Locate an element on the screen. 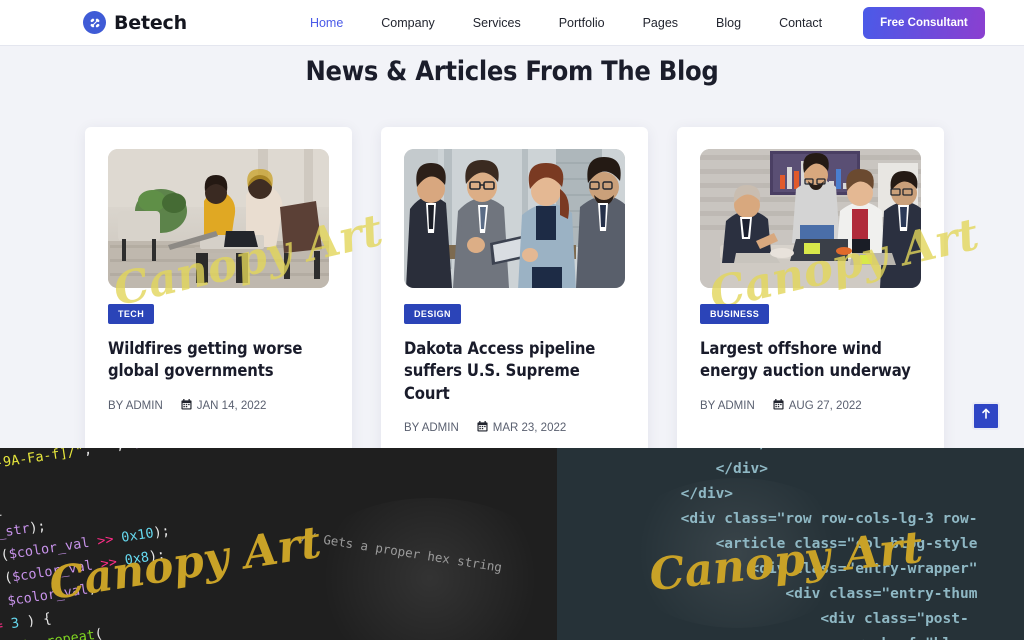 Image resolution: width=1024 pixels, height=640 pixels. php-comment: // Gets a proper hex string is located at coordinates (402, 551).